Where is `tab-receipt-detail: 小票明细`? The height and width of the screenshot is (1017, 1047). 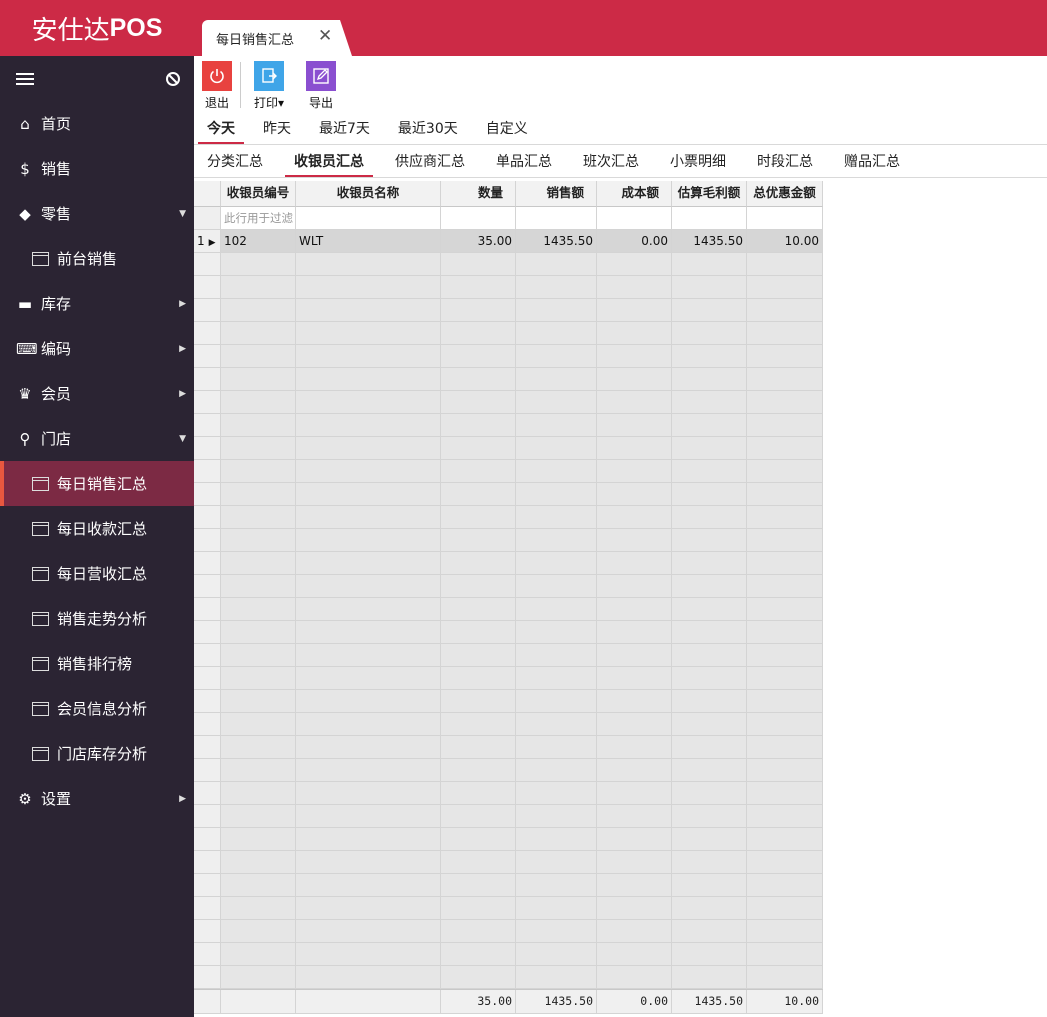 tab-receipt-detail: 小票明细 is located at coordinates (698, 163).